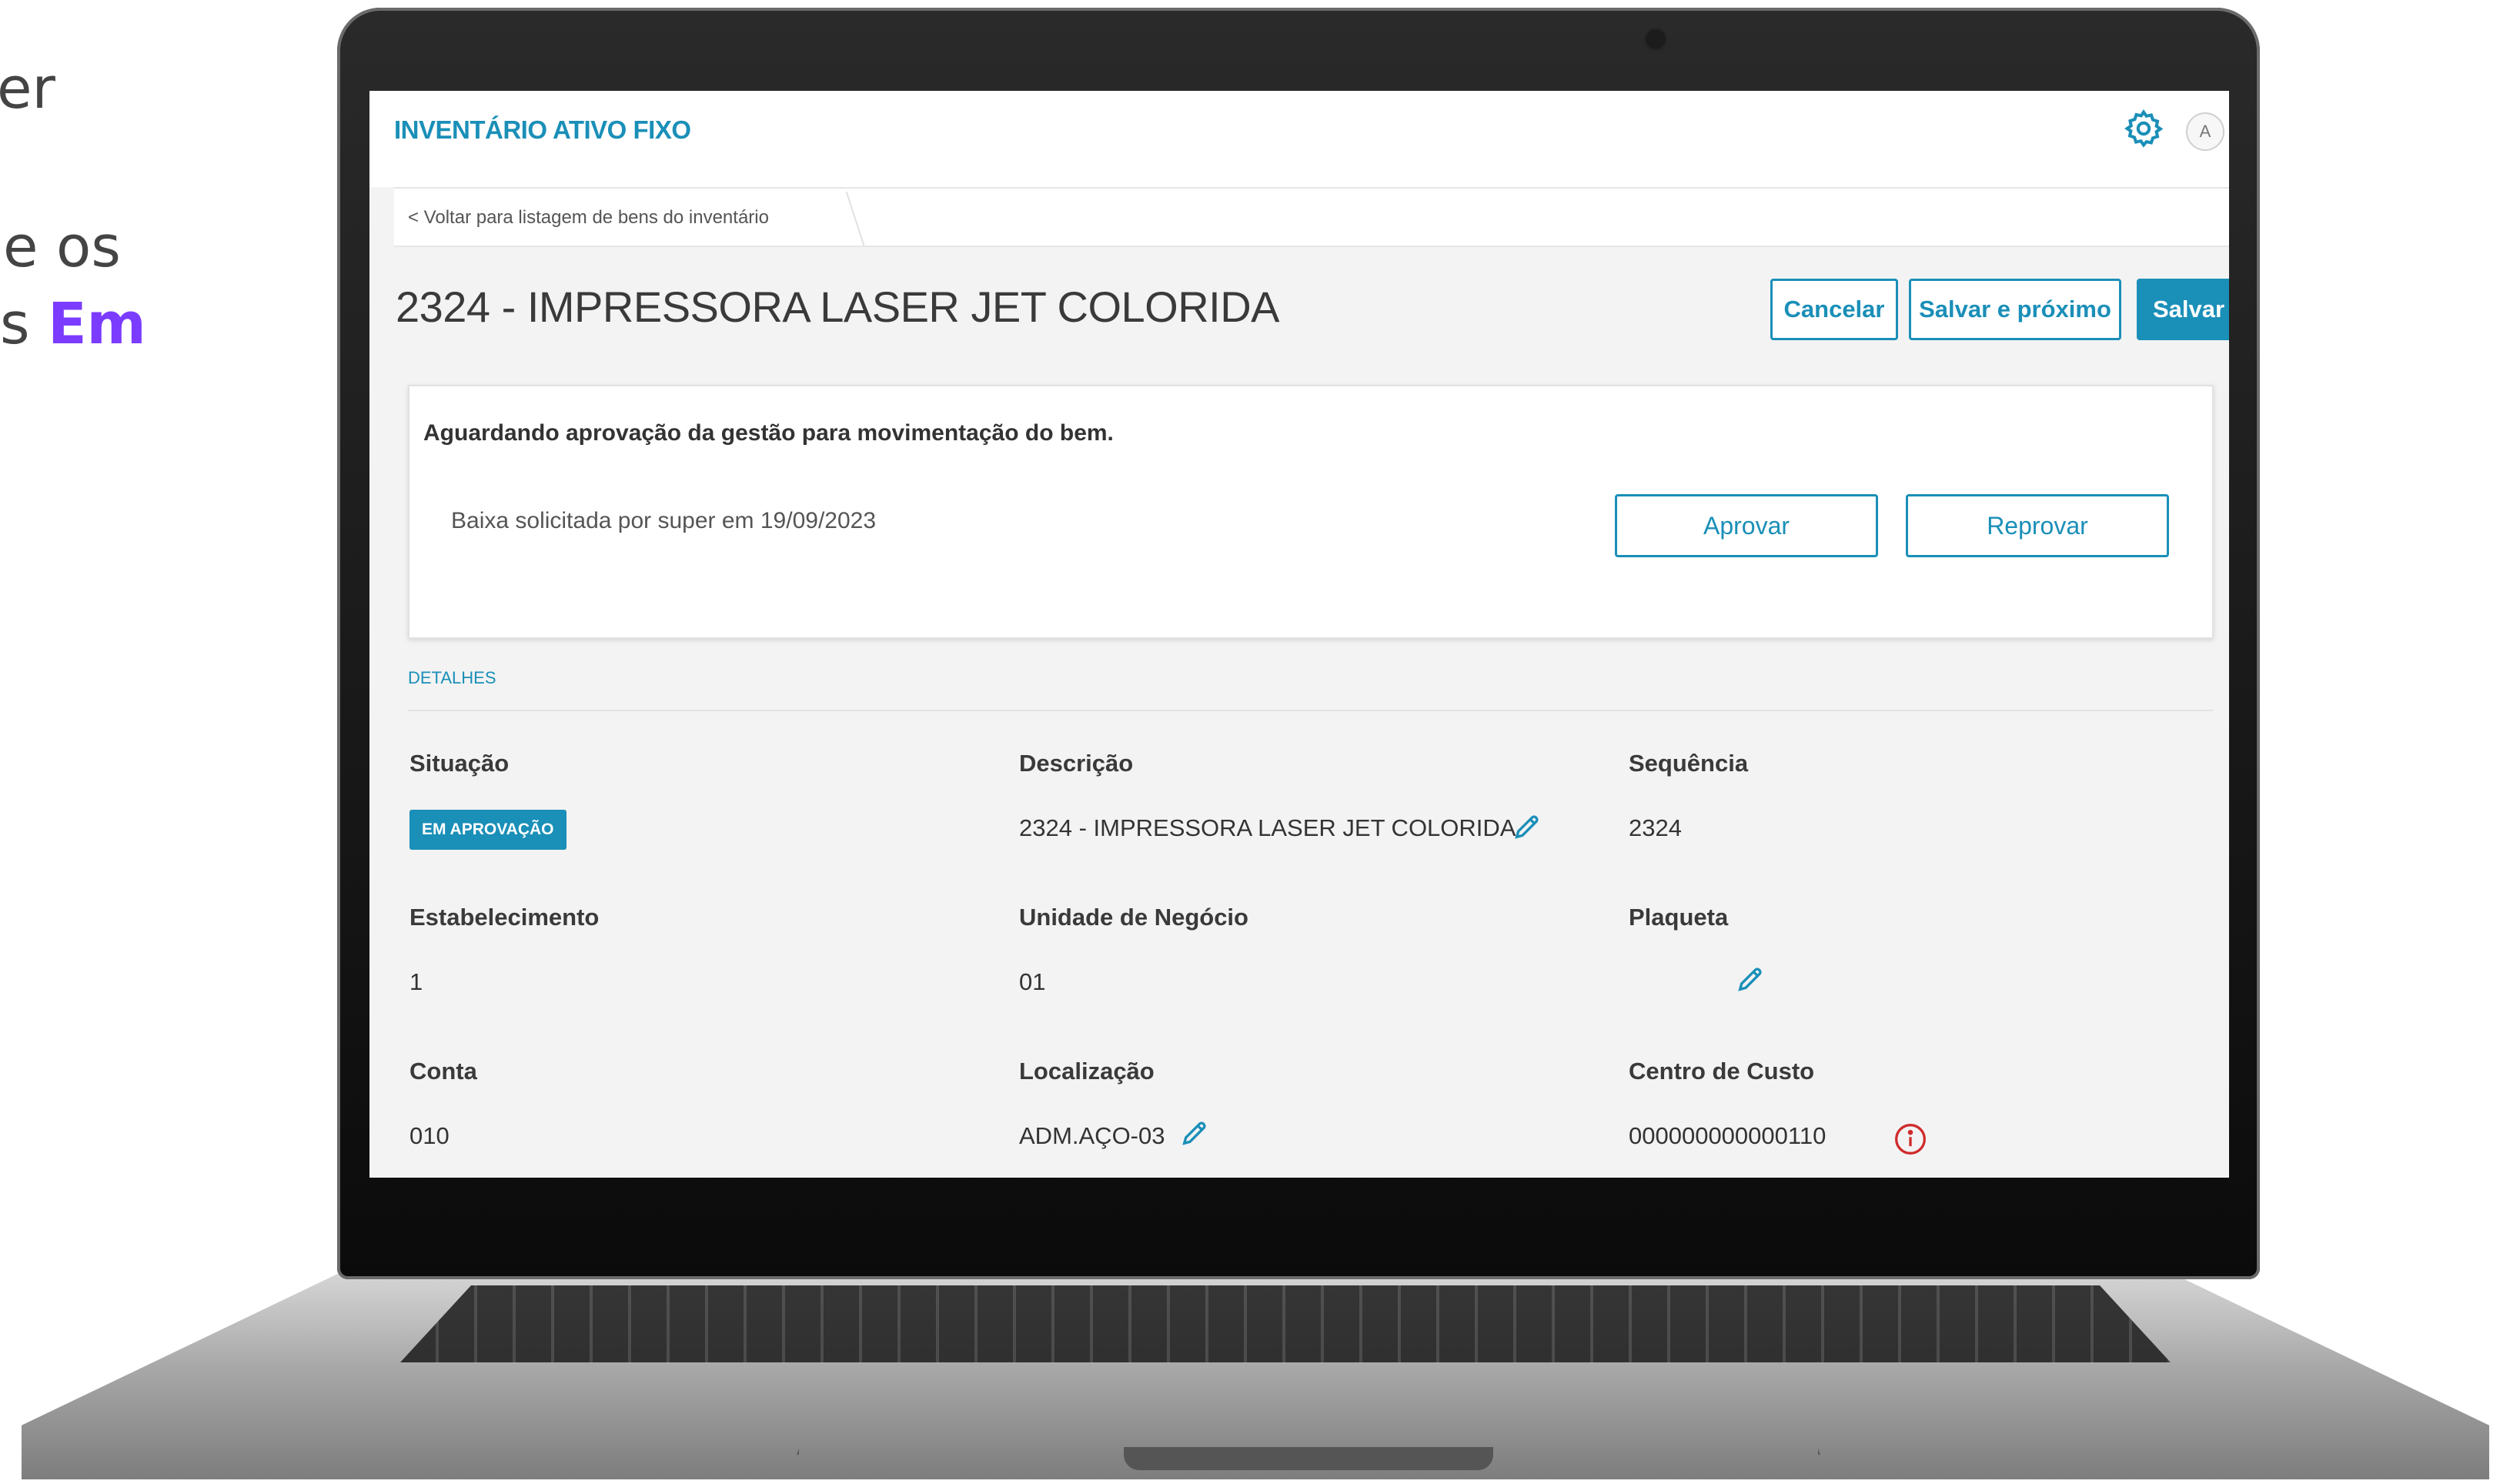  What do you see at coordinates (847, 219) in the screenshot?
I see `breadcrumb-separator` at bounding box center [847, 219].